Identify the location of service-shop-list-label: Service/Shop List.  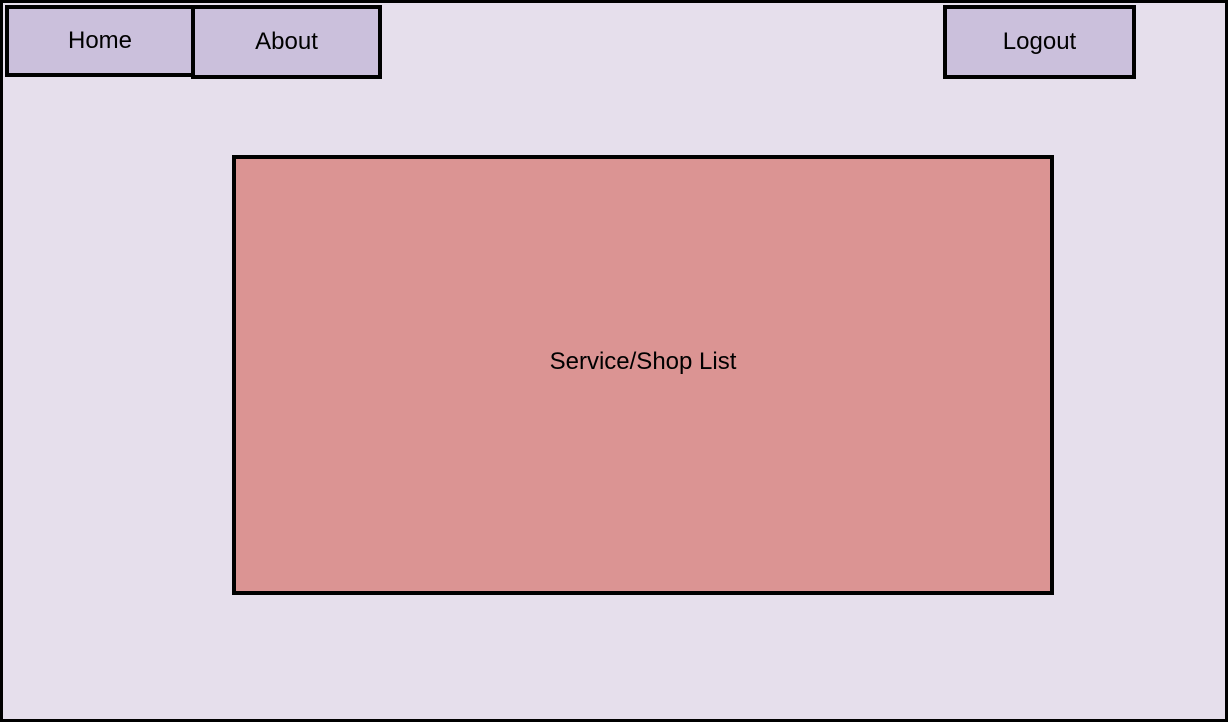
(643, 361).